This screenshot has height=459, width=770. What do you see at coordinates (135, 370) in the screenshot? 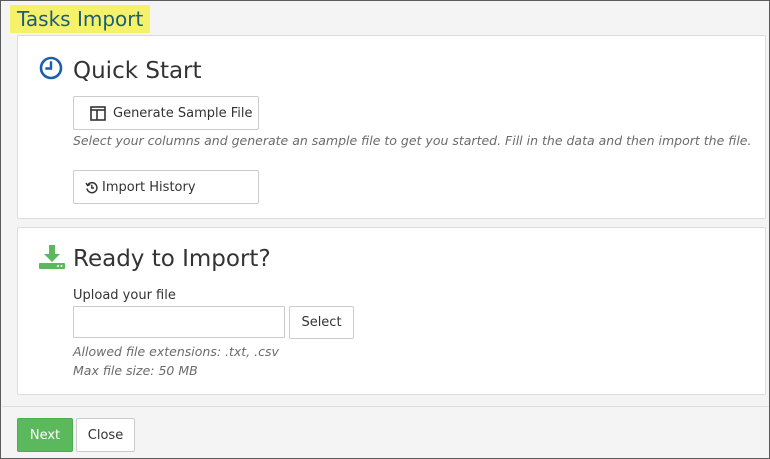
I see `max-file-size-text: Max file size: 50 MB` at bounding box center [135, 370].